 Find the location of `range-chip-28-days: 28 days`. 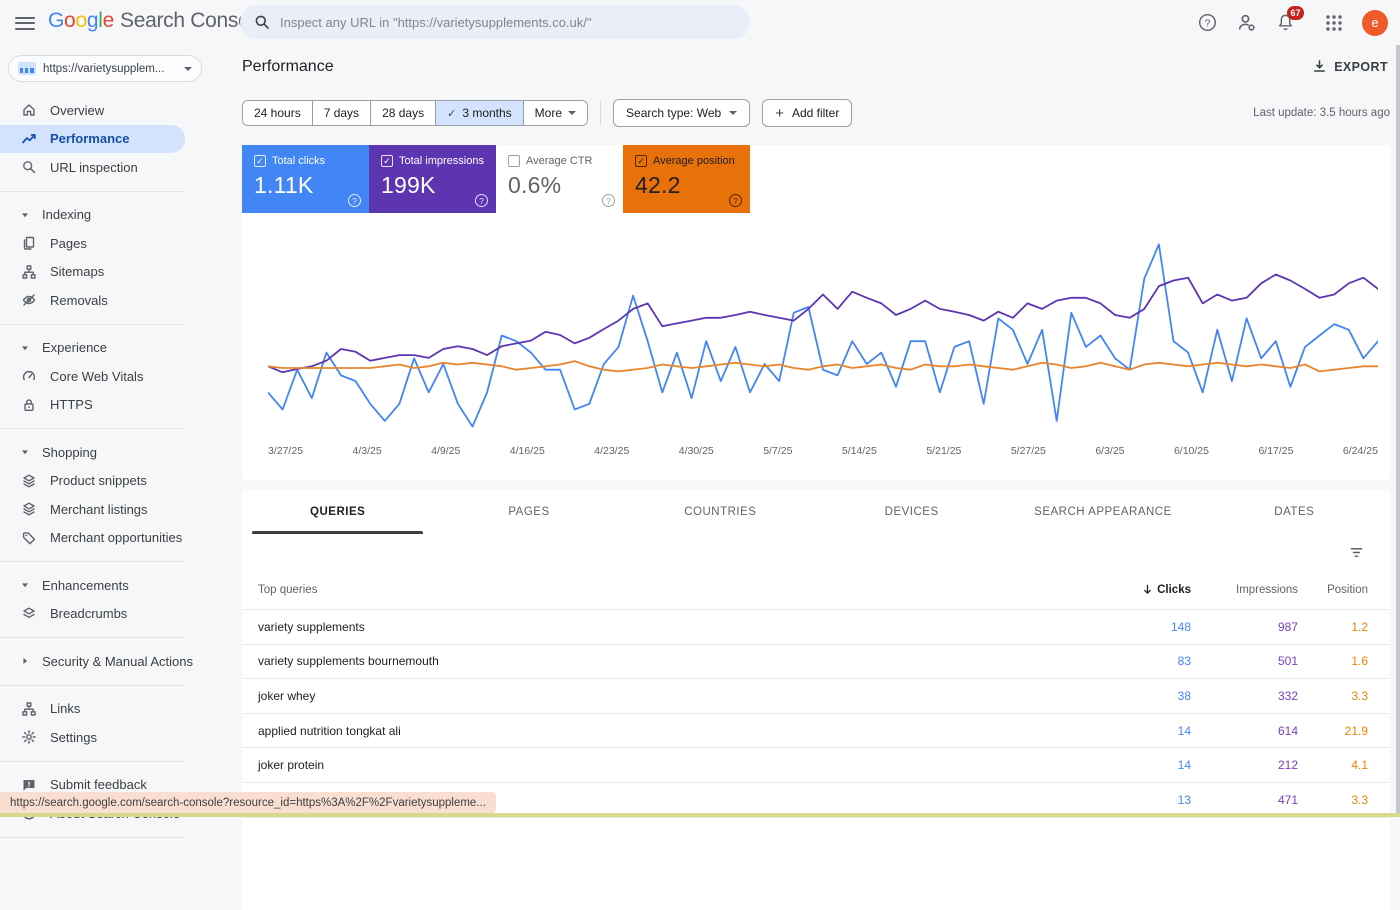

range-chip-28-days: 28 days is located at coordinates (404, 113).